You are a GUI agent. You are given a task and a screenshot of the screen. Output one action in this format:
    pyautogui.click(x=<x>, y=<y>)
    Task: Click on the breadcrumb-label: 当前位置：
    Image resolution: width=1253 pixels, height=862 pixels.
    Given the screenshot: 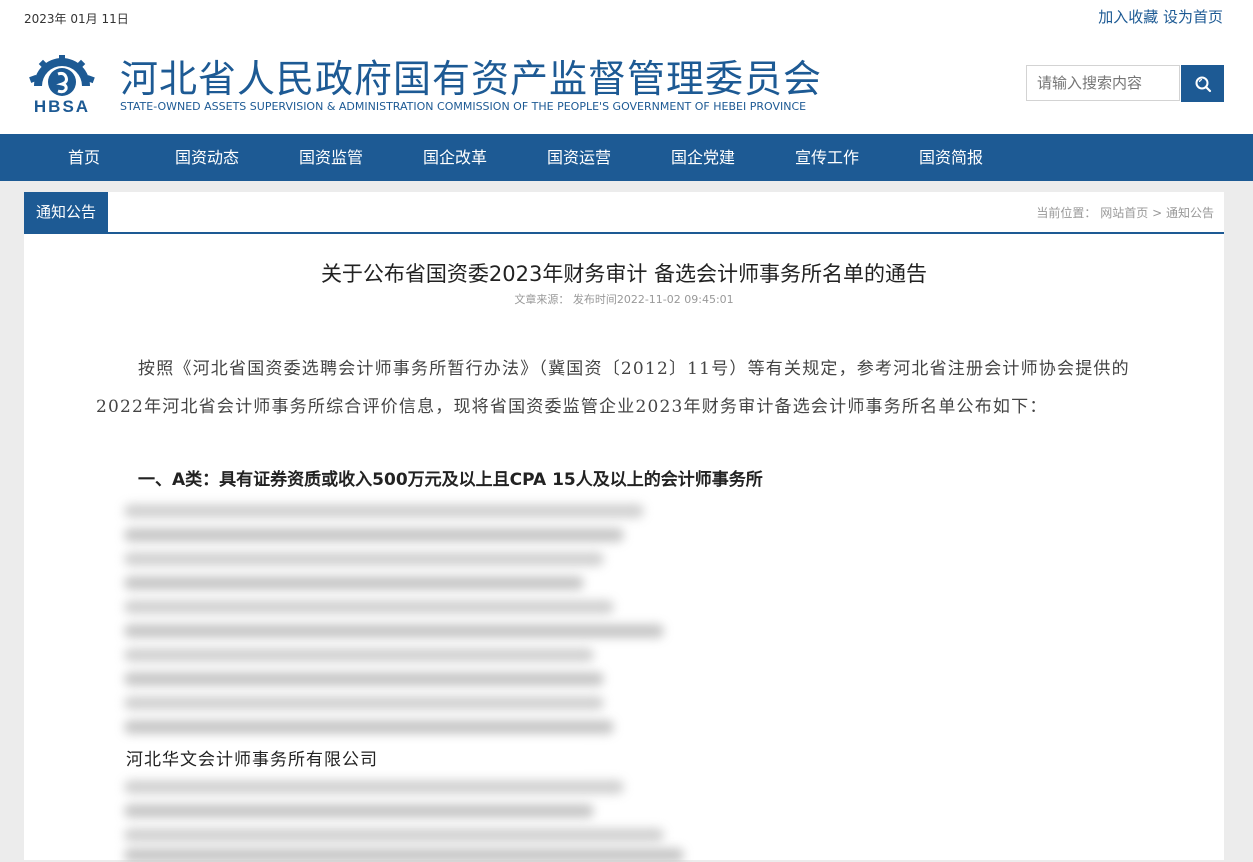 What is the action you would take?
    pyautogui.click(x=1066, y=213)
    